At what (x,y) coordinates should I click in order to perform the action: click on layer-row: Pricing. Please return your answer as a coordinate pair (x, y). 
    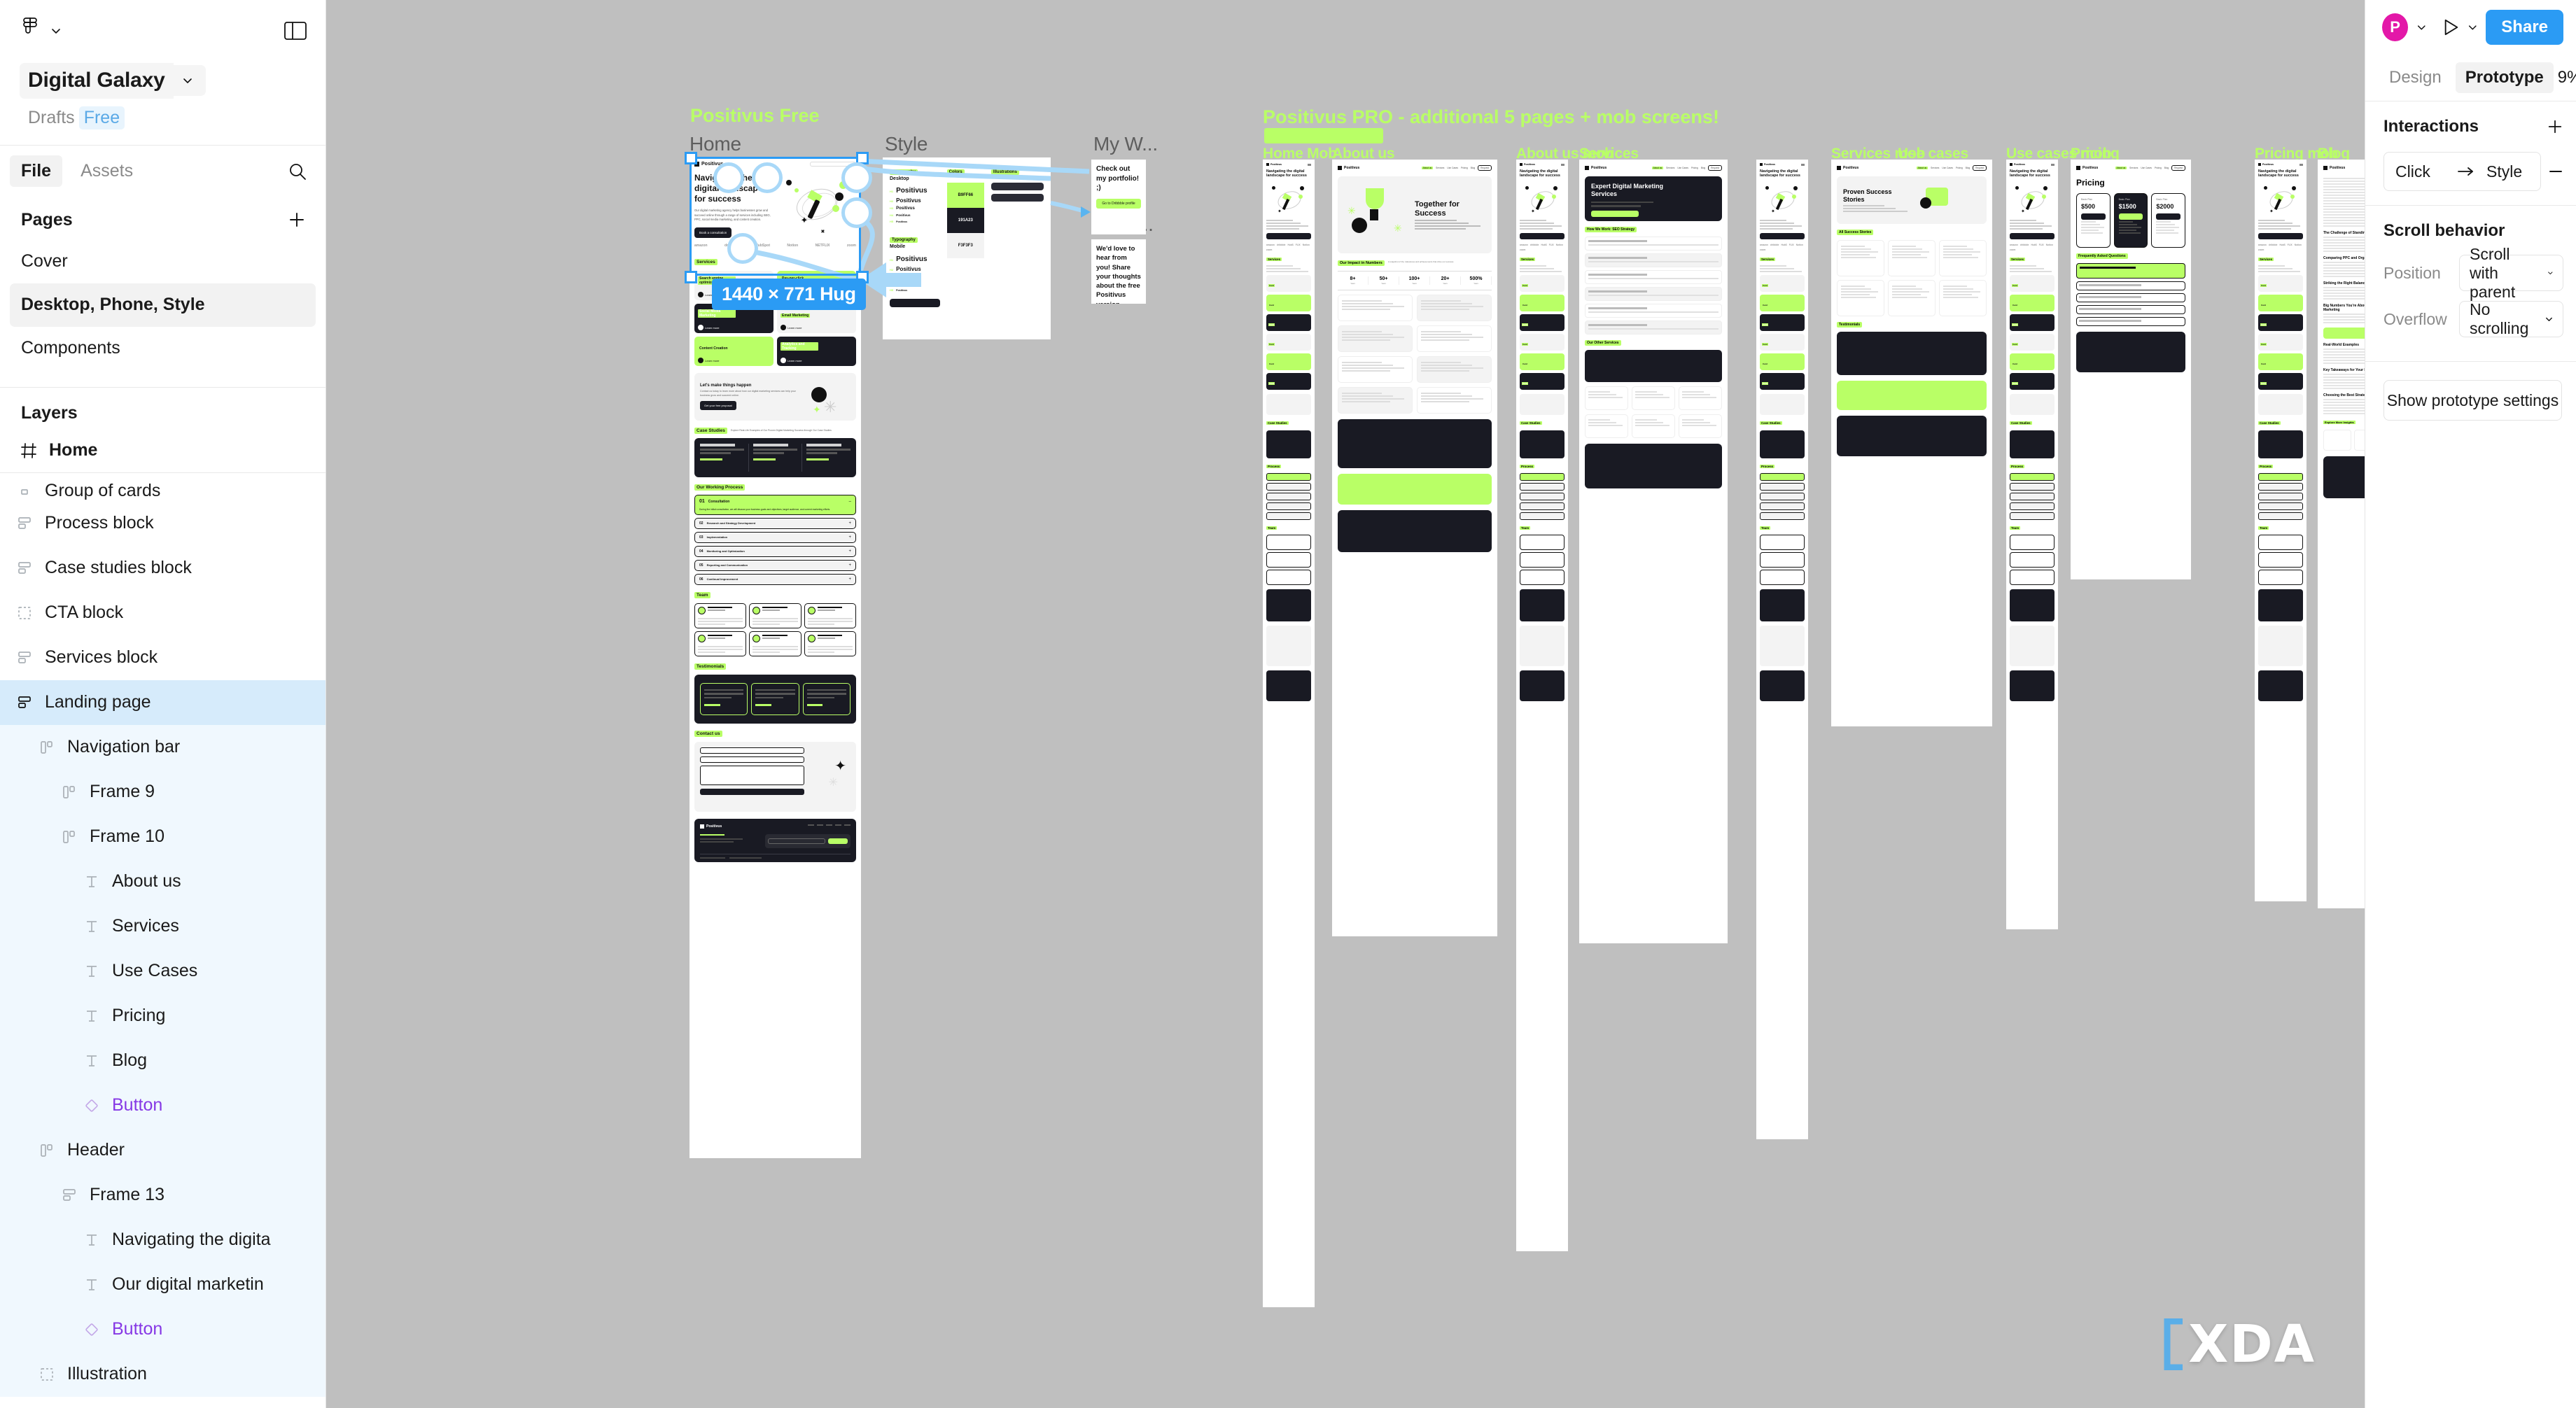
    Looking at the image, I should click on (163, 1016).